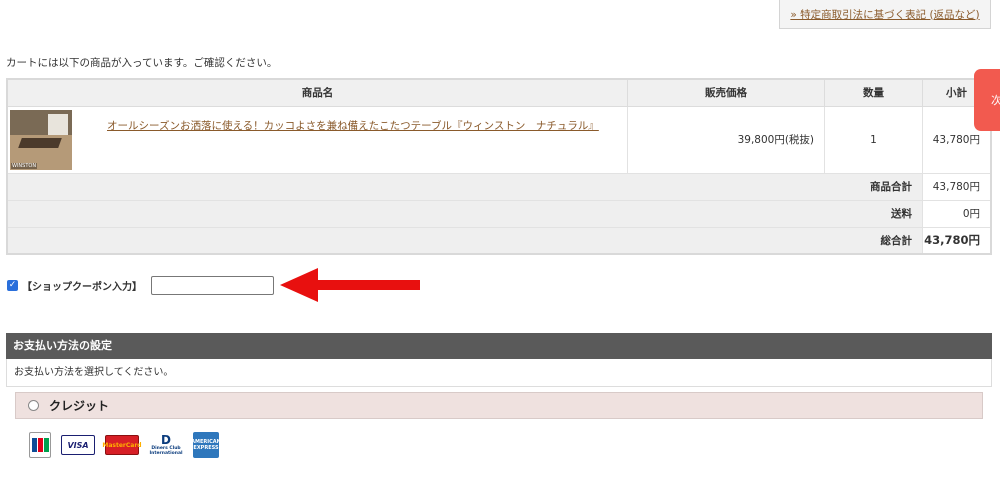 The image size is (1000, 481). I want to click on product-thumbnail-cell: WINSTON, so click(56, 139).